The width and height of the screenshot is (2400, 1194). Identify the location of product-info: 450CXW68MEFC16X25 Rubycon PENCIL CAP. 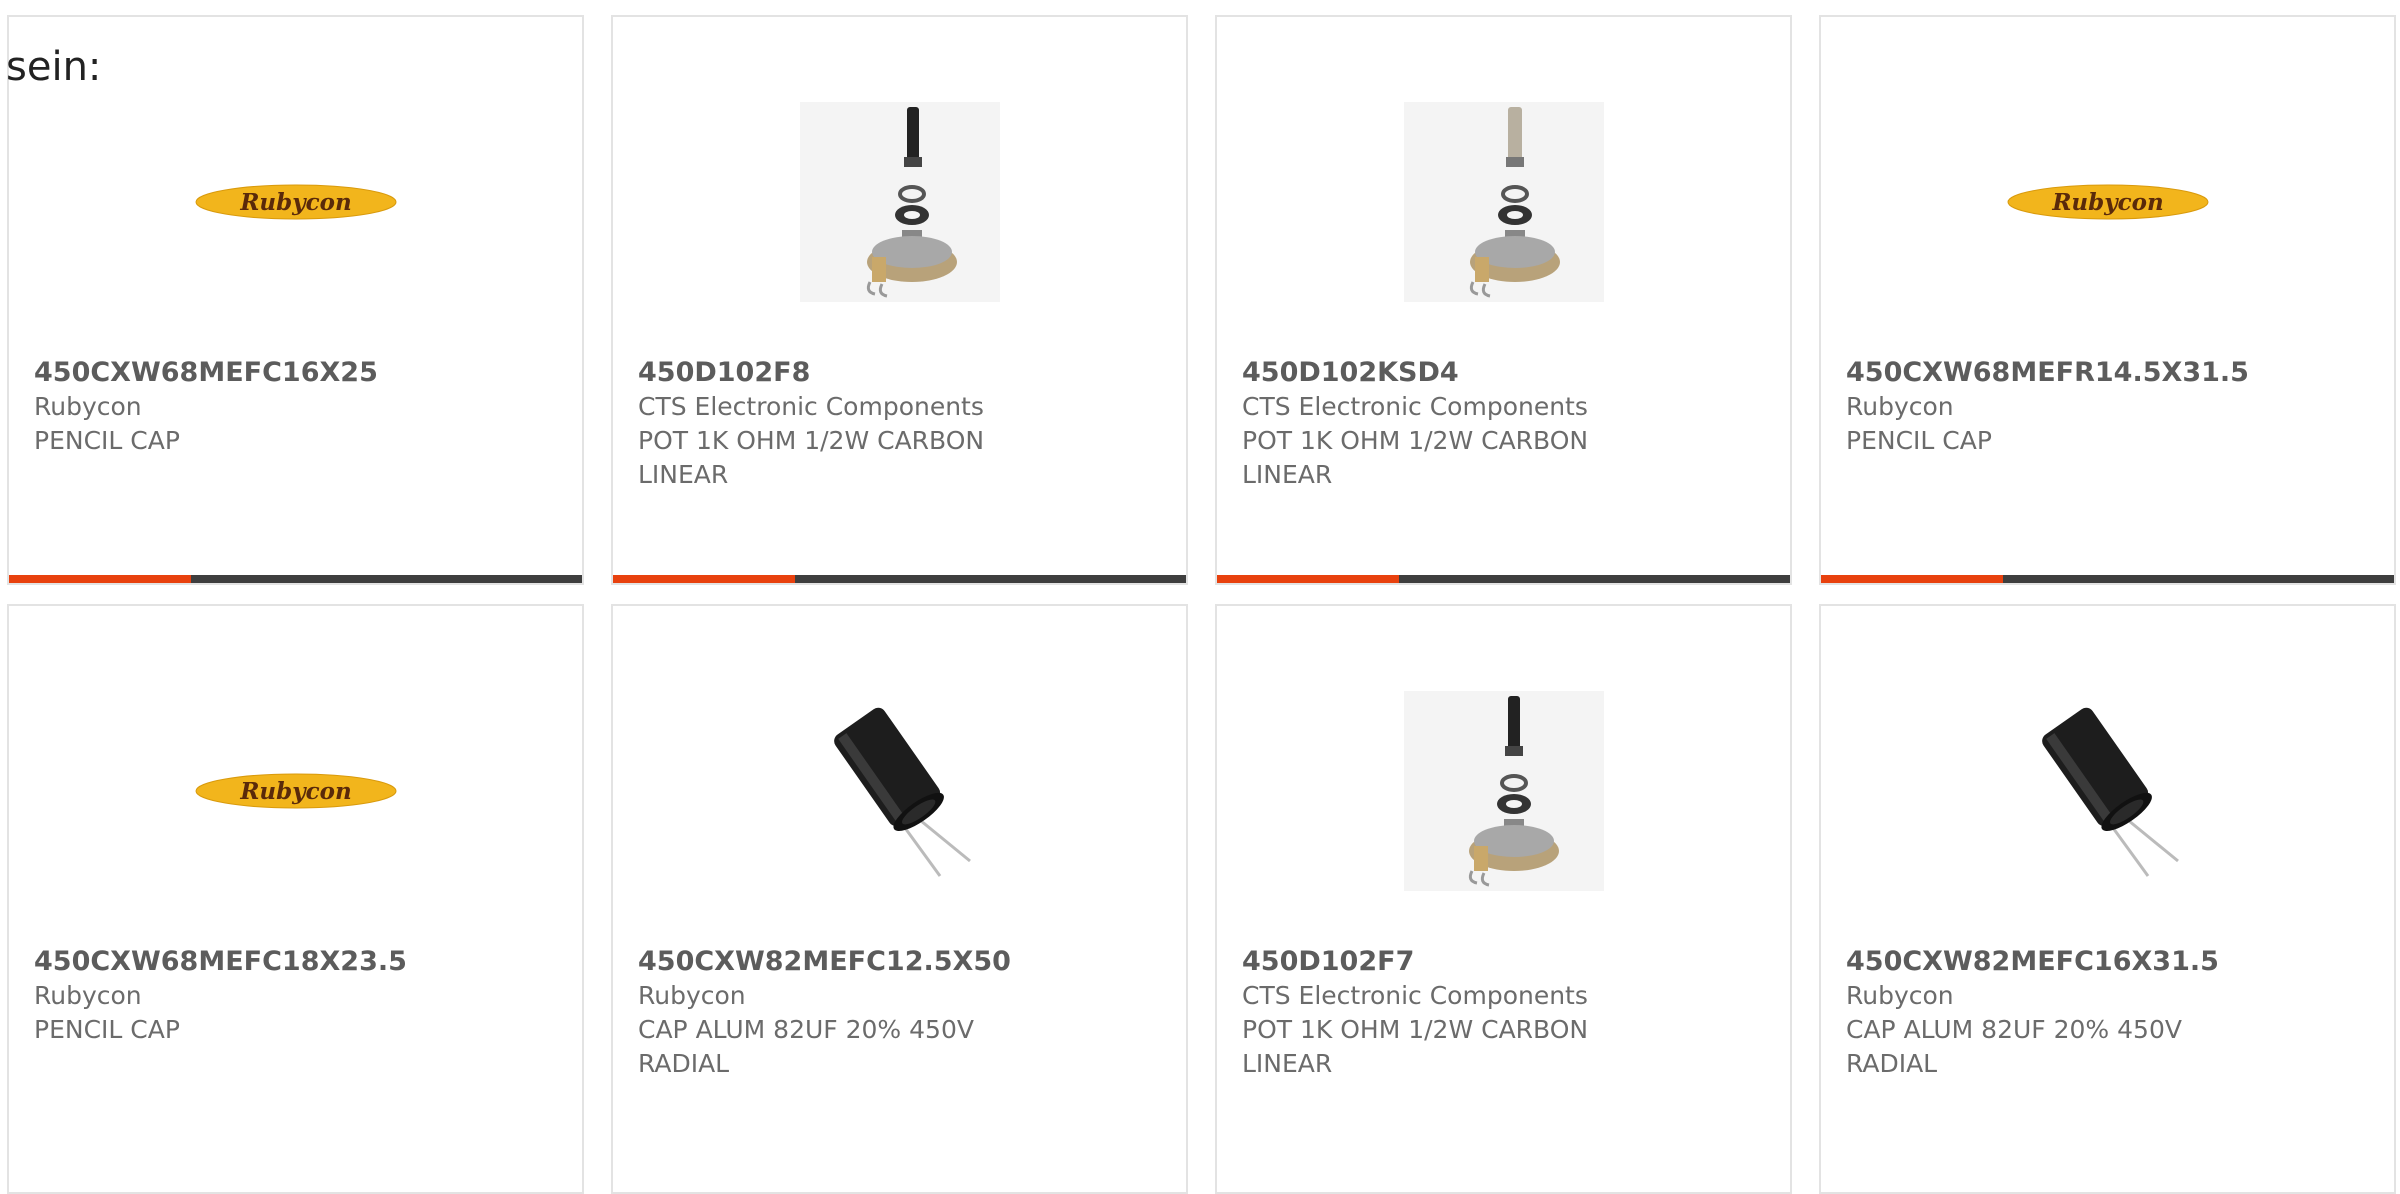
(295, 407).